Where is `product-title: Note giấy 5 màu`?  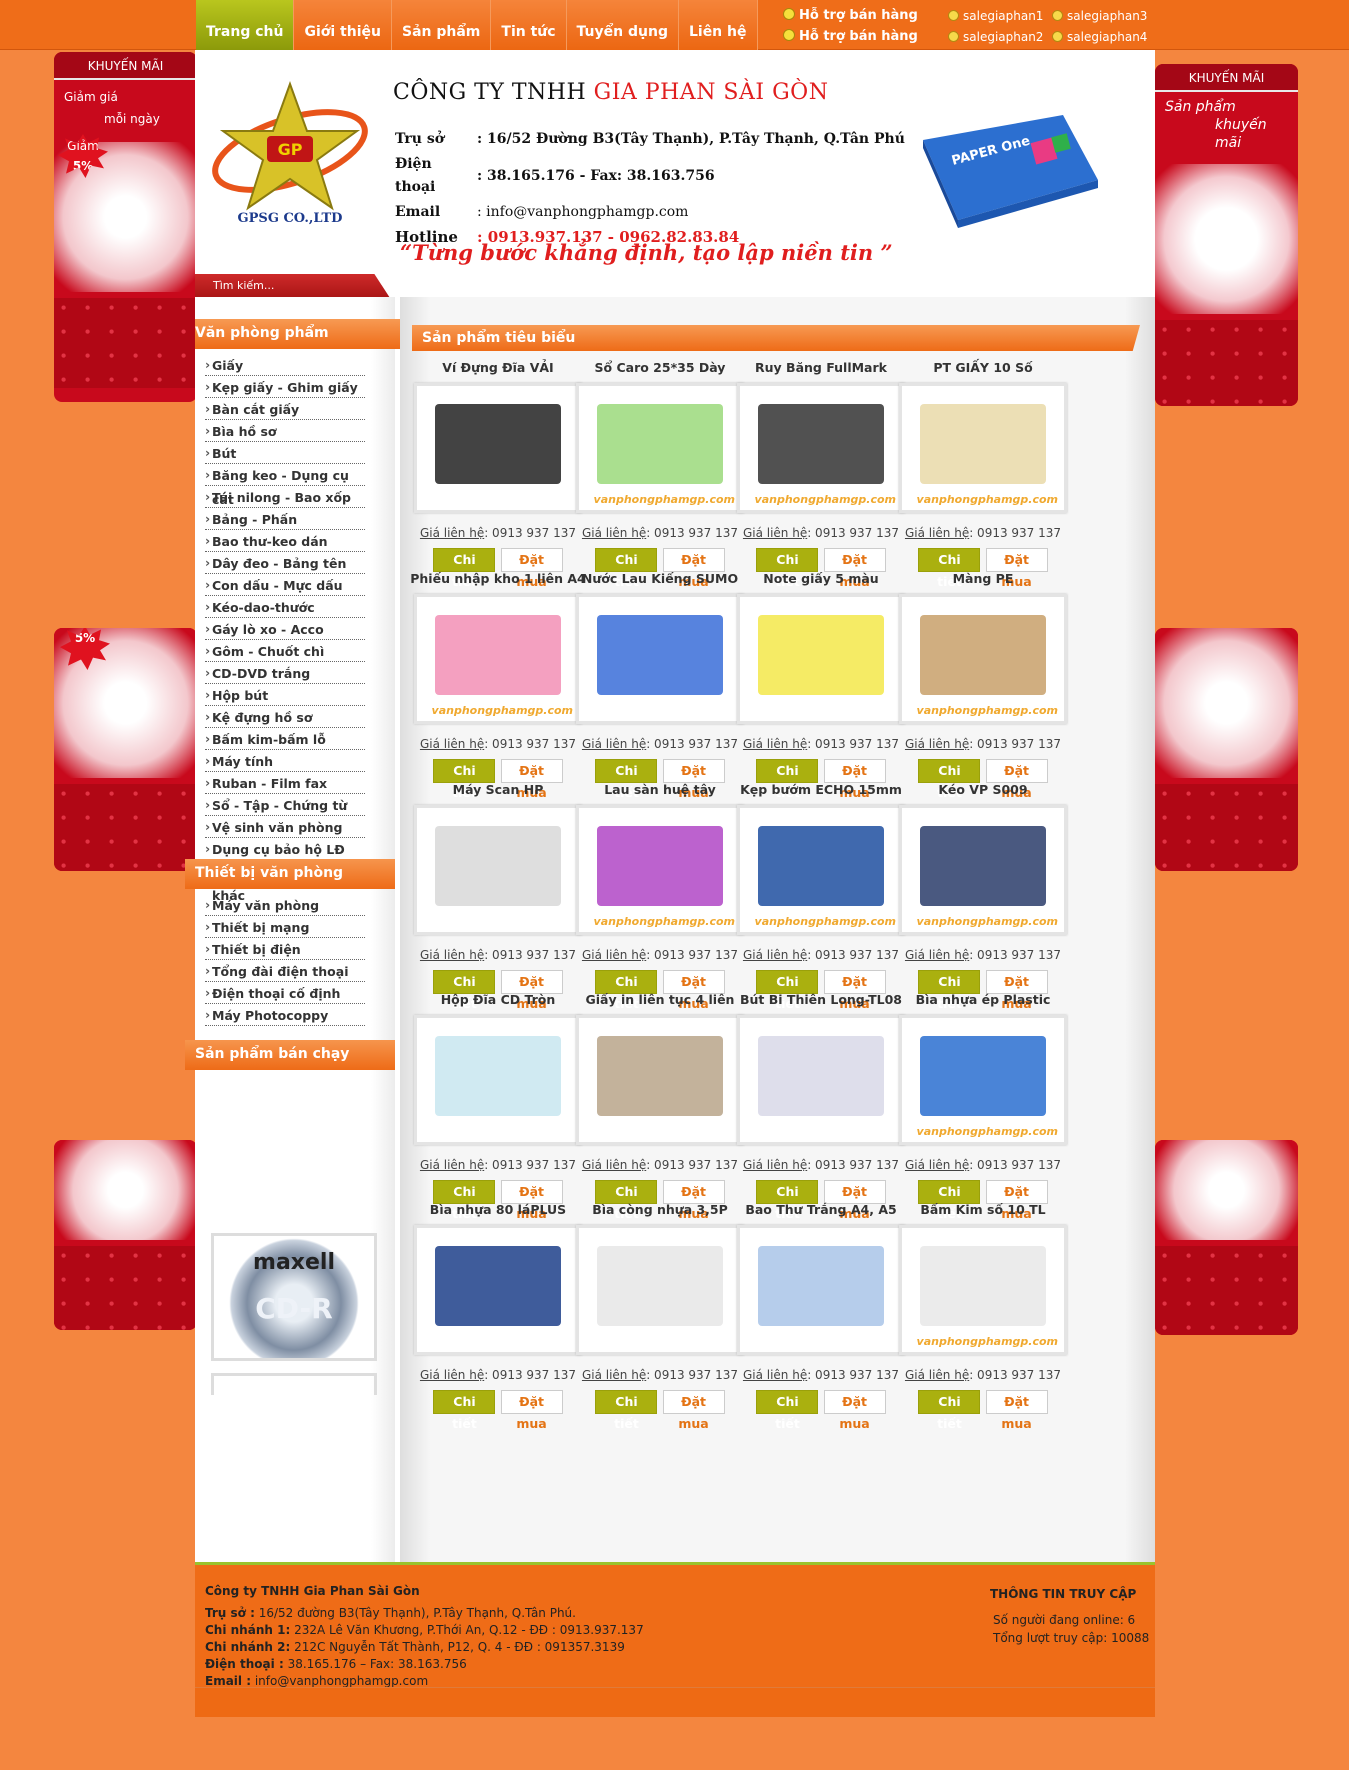 product-title: Note giấy 5 màu is located at coordinates (821, 581).